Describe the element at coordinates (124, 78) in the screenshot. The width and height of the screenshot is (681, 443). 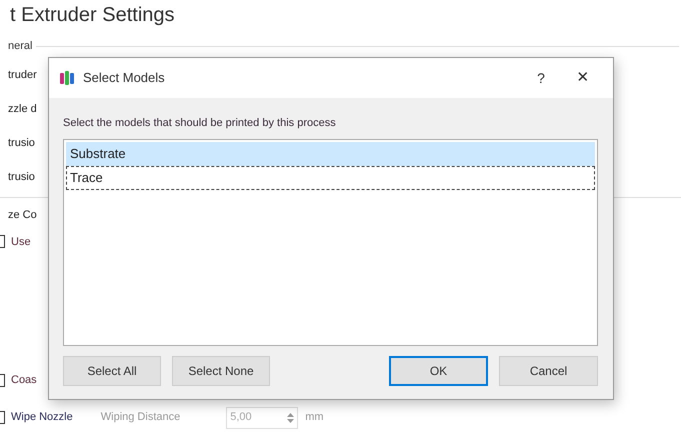
I see `dialog-title: Select Models` at that location.